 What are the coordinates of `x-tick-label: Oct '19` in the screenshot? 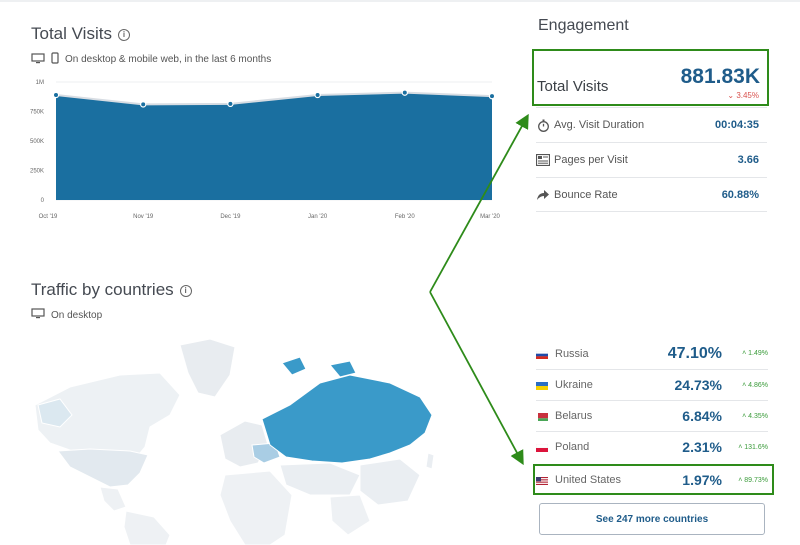 It's located at (48, 217).